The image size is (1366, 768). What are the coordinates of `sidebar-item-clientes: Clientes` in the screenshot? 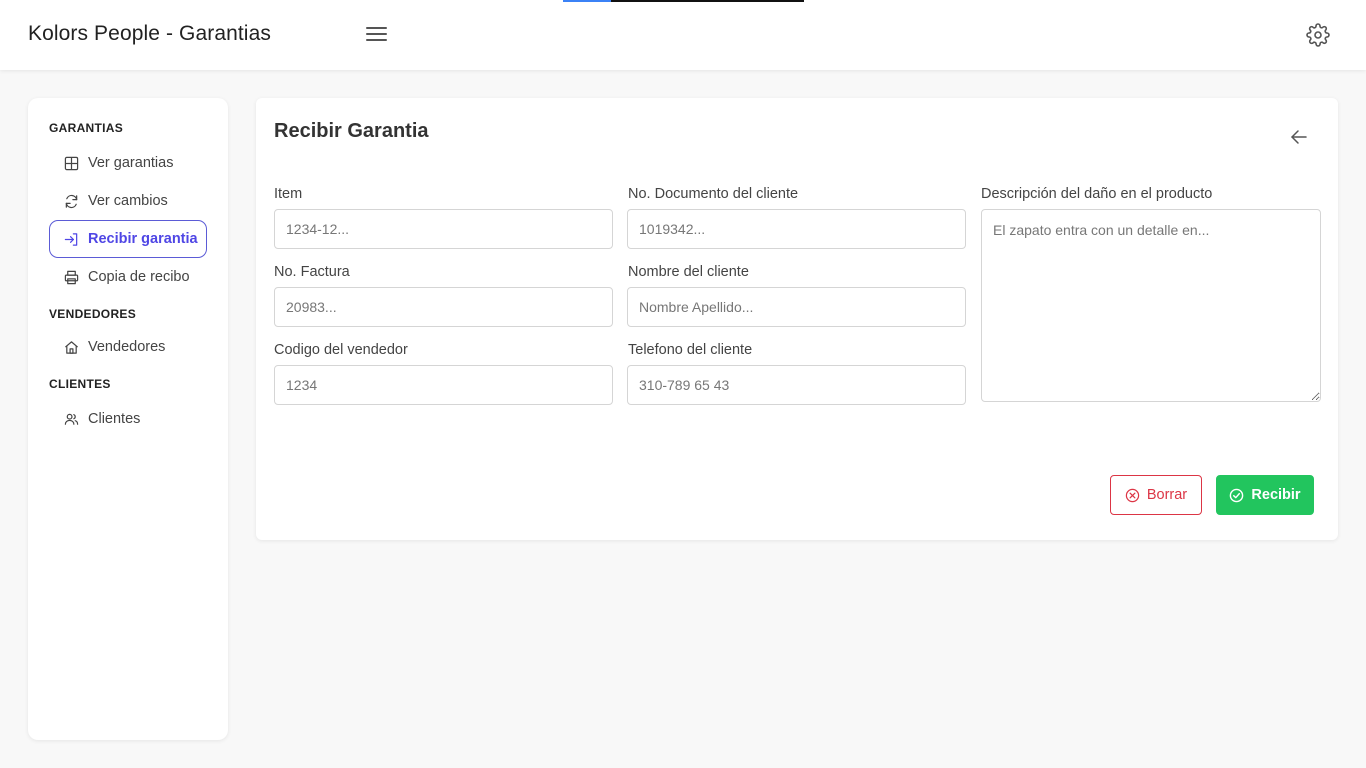 It's located at (145, 419).